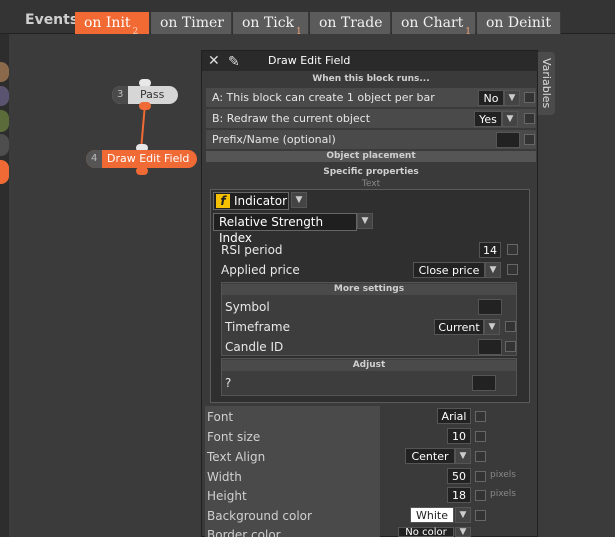 This screenshot has height=537, width=615. What do you see at coordinates (459, 495) in the screenshot?
I see `height-input: 18` at bounding box center [459, 495].